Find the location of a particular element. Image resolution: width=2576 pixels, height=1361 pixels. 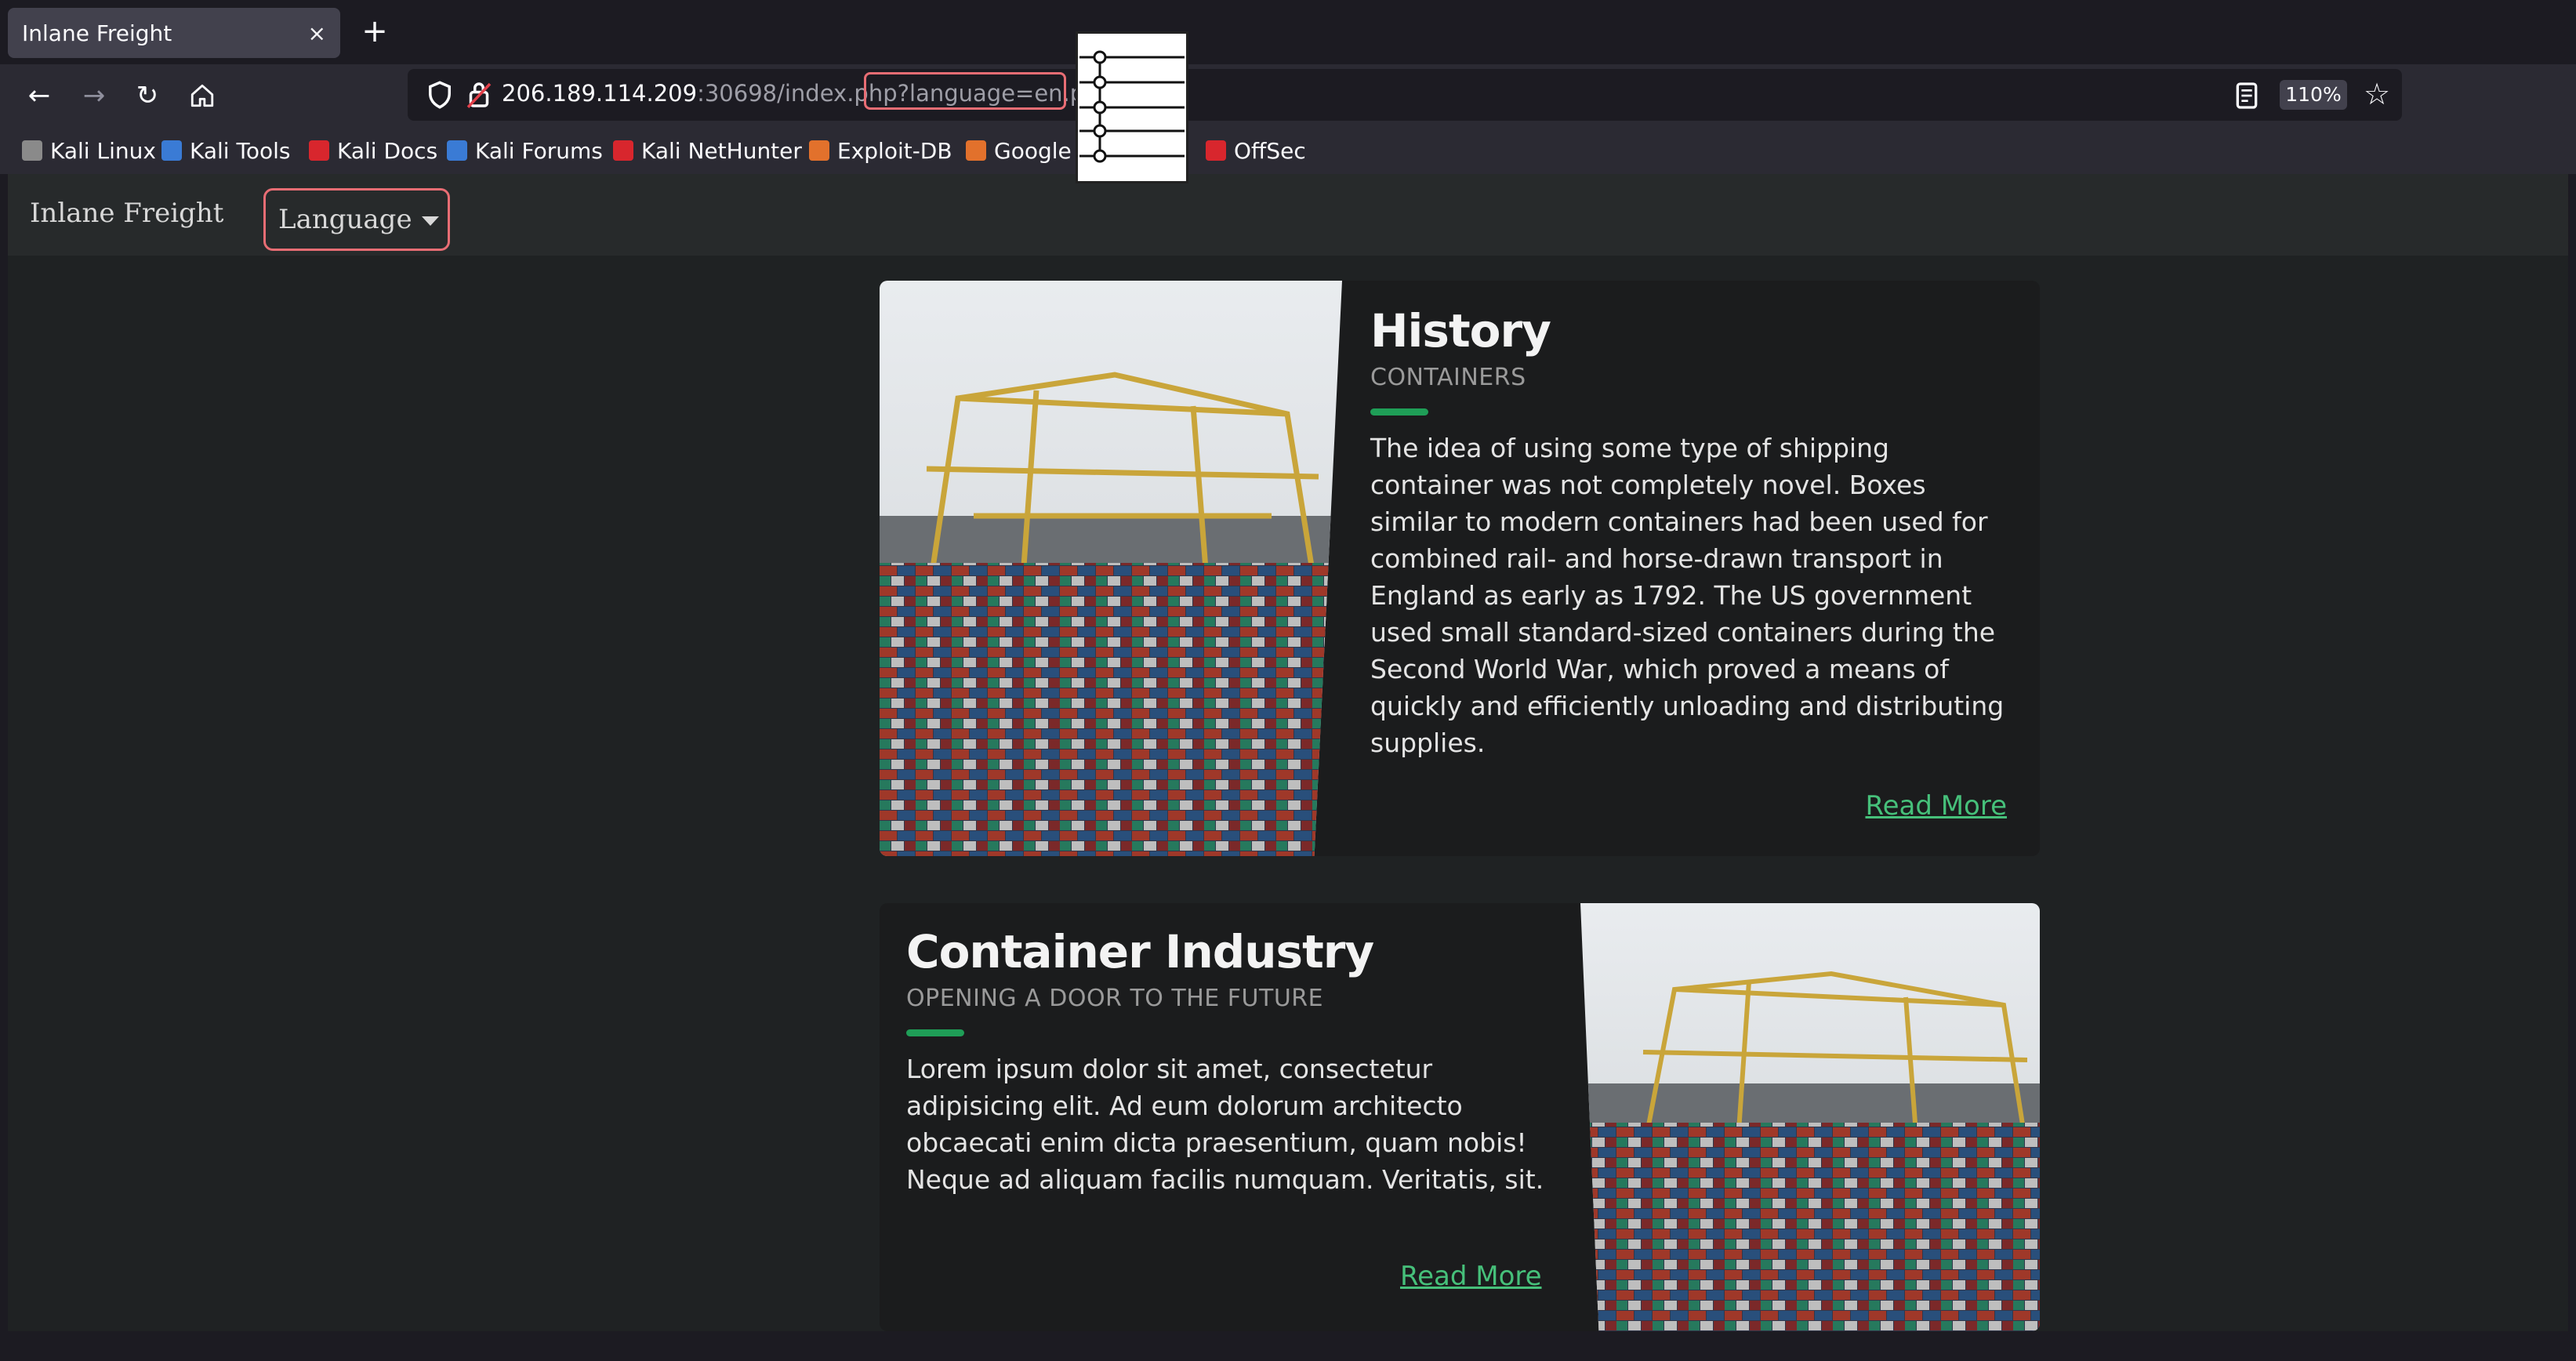

bookmark-exploit-db: Exploit-DB is located at coordinates (881, 150).